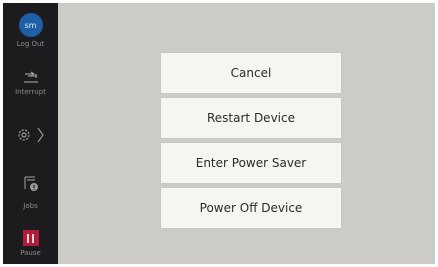 This screenshot has width=438, height=267. I want to click on interrupt-nav: Interrupt, so click(30, 82).